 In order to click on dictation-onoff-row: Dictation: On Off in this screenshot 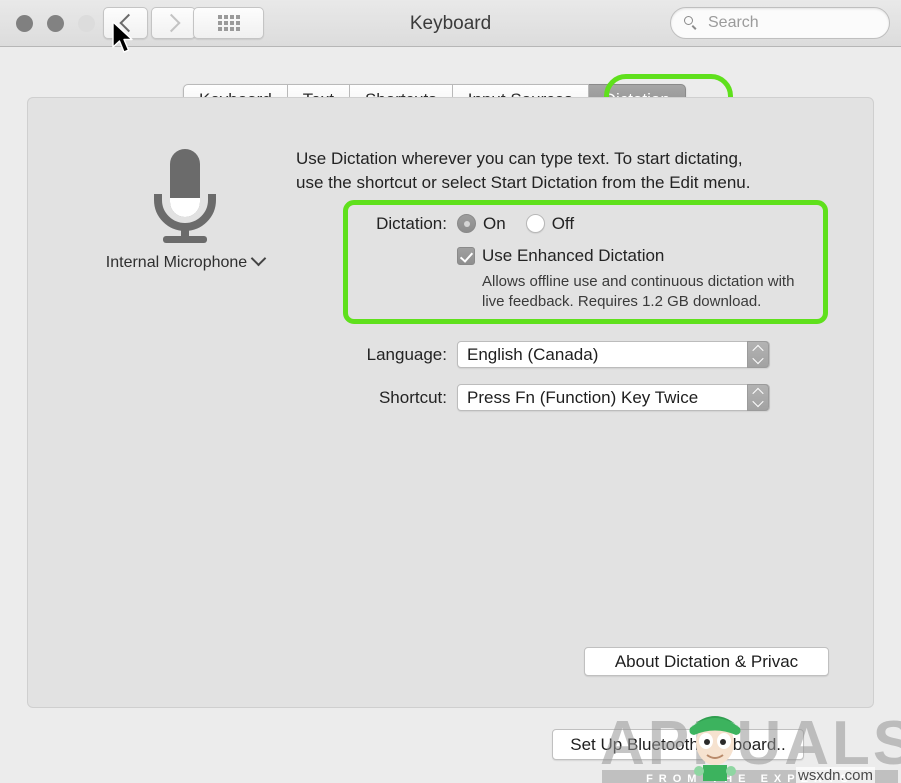, I will do `click(594, 224)`.